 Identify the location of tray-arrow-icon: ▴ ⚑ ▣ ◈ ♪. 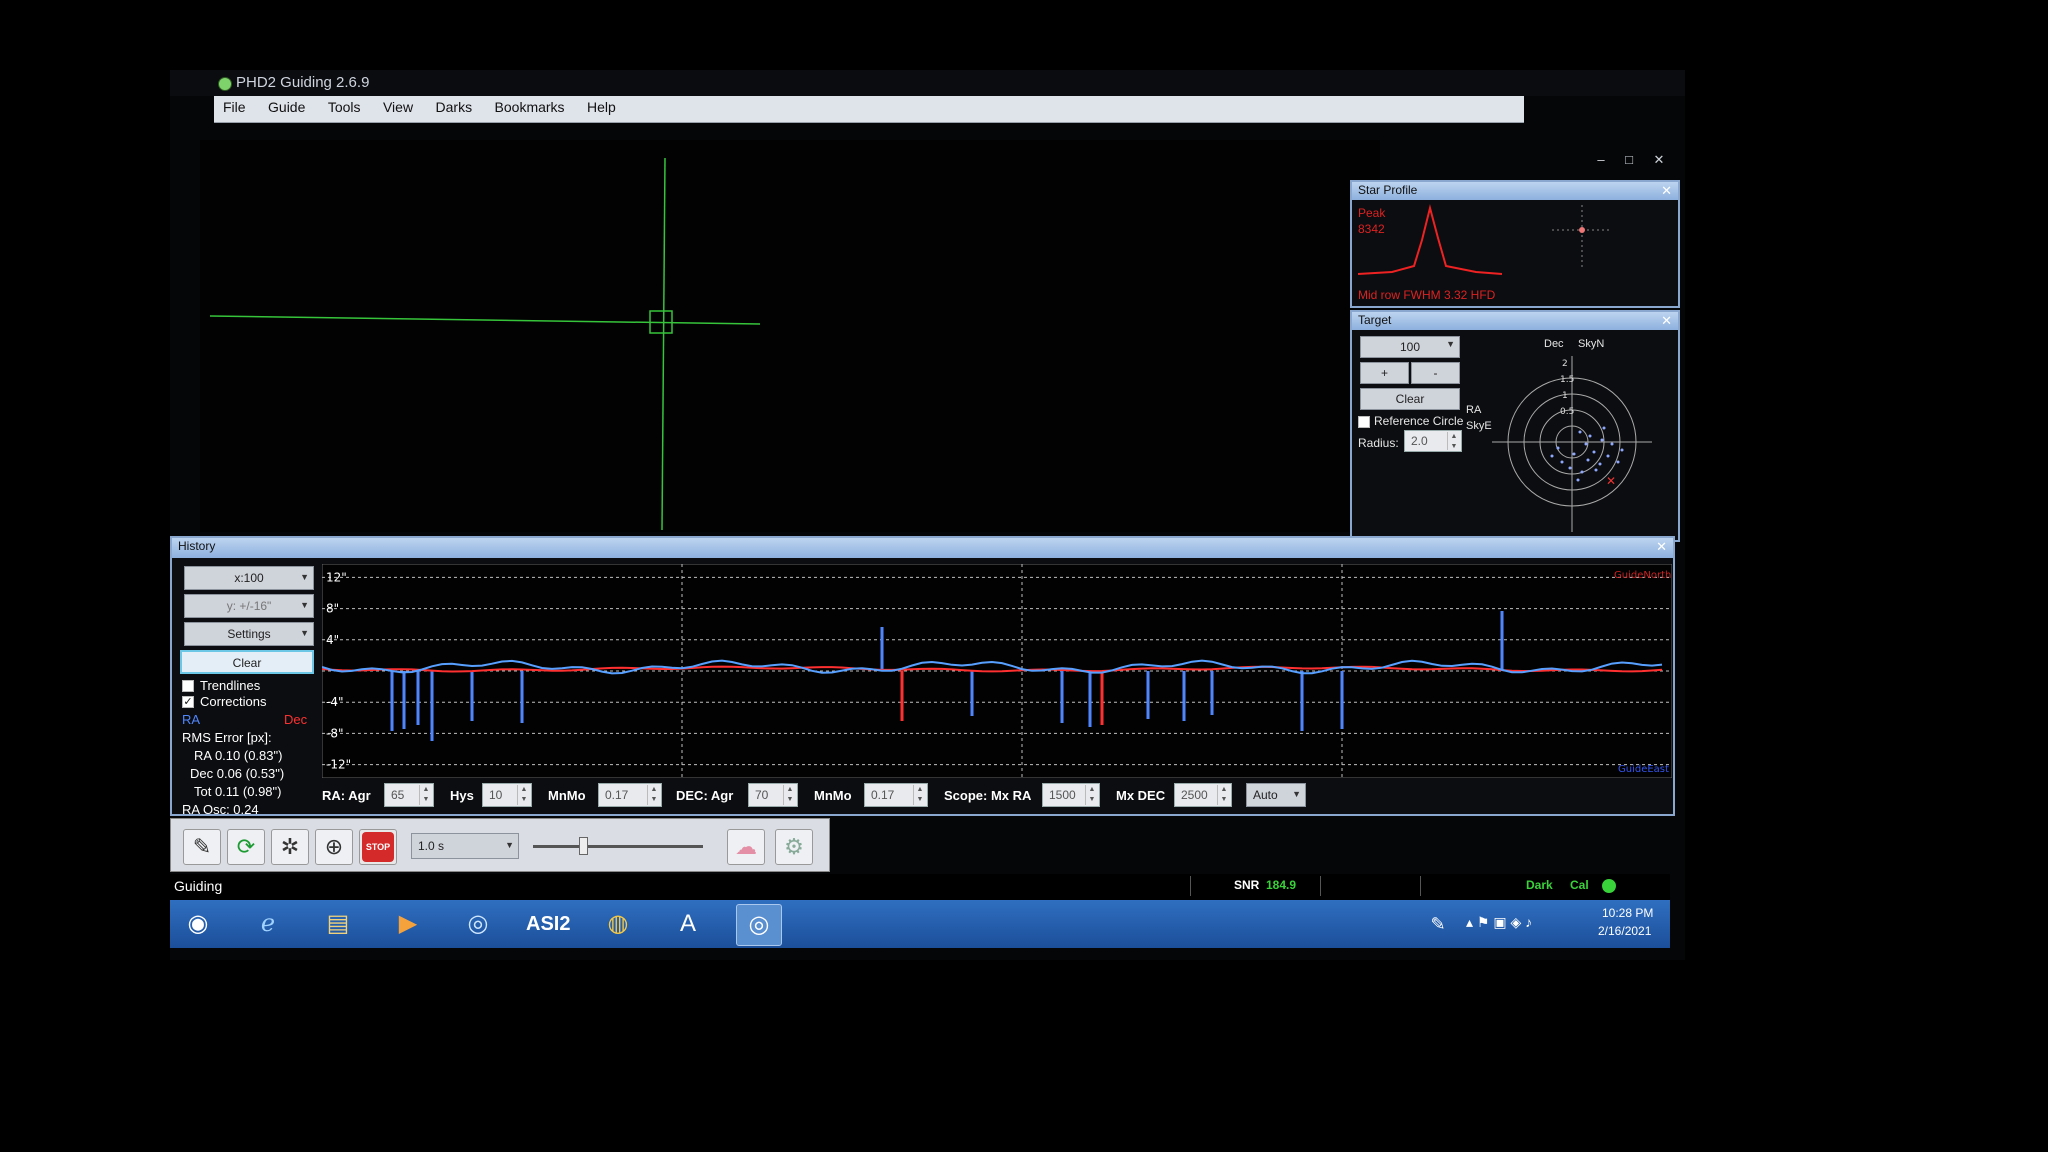
(1499, 922).